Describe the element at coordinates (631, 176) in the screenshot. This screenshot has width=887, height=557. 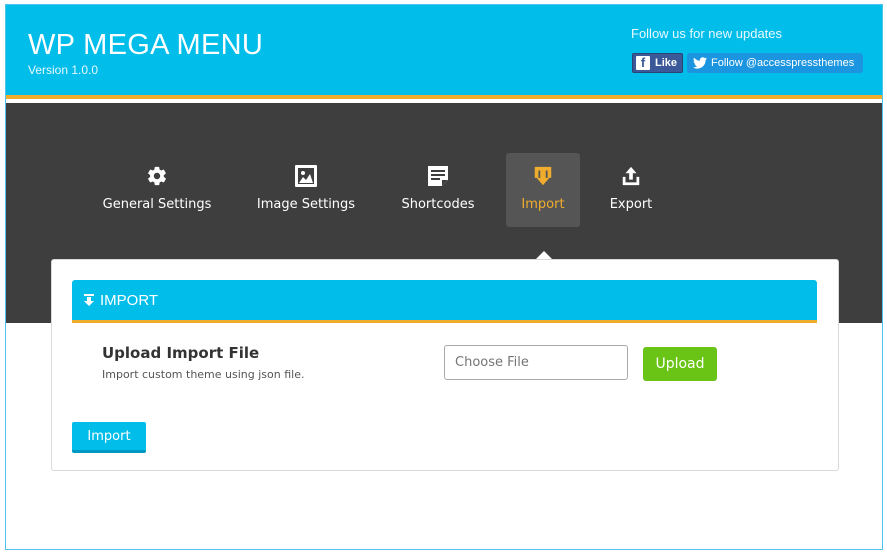
I see `export-icon` at that location.